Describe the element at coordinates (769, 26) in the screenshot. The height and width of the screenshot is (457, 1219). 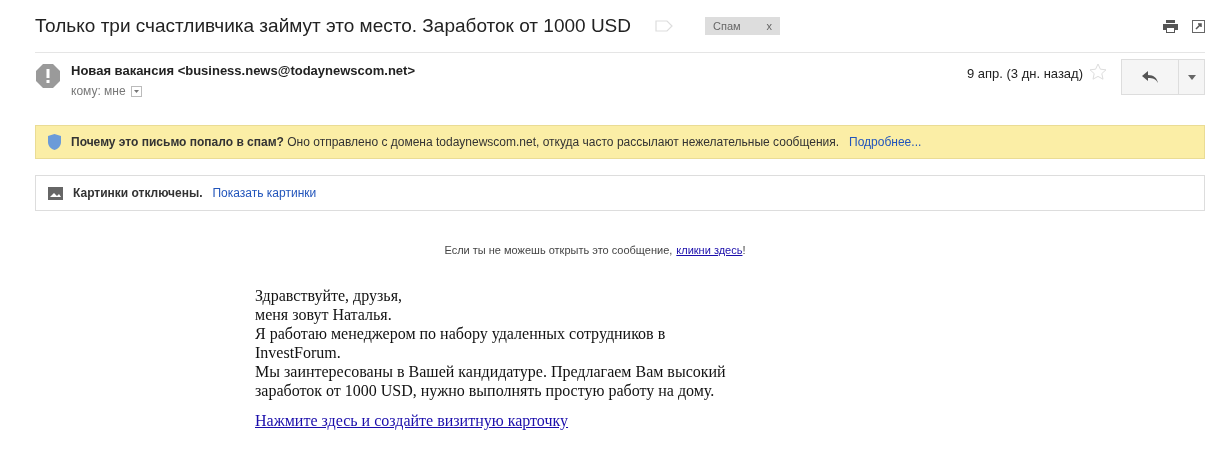
I see `remove-label-button: x` at that location.